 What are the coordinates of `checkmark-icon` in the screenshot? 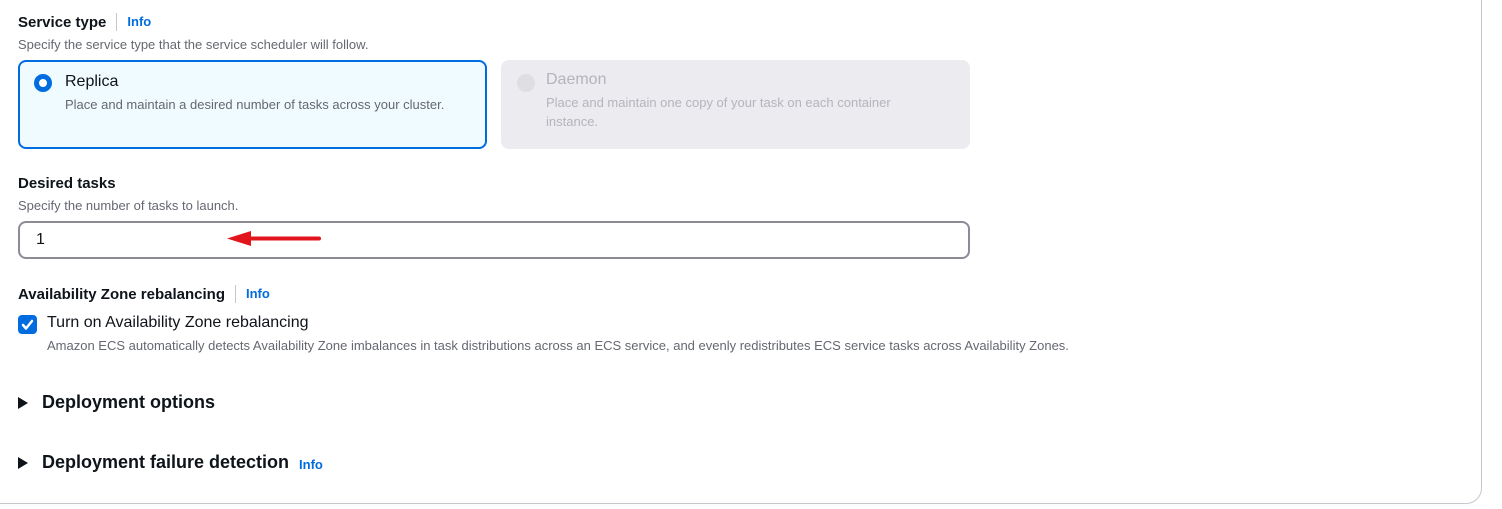 It's located at (27, 324).